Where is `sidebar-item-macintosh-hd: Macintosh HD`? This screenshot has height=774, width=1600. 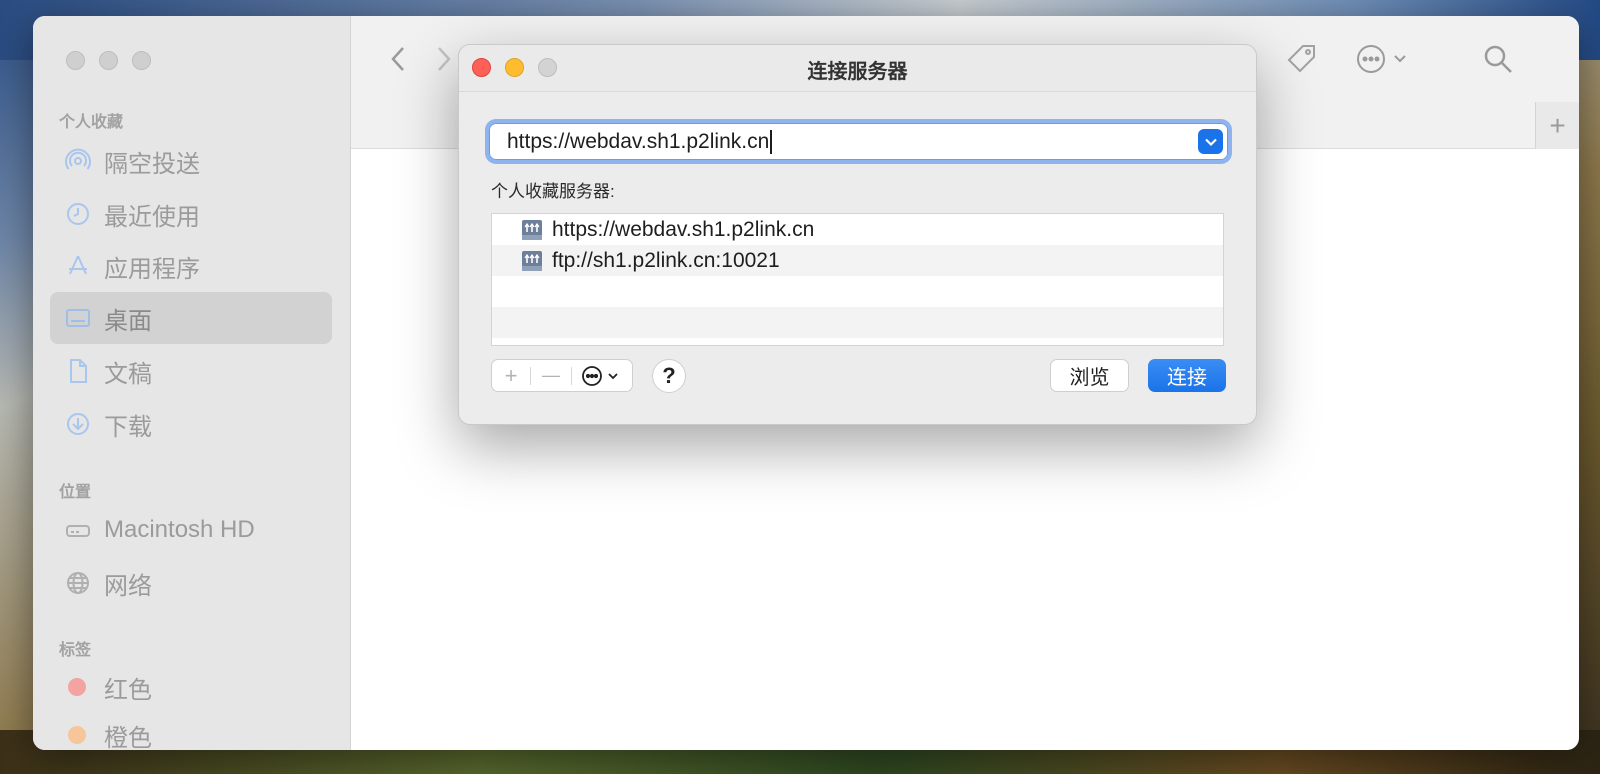
sidebar-item-macintosh-hd: Macintosh HD is located at coordinates (191, 530).